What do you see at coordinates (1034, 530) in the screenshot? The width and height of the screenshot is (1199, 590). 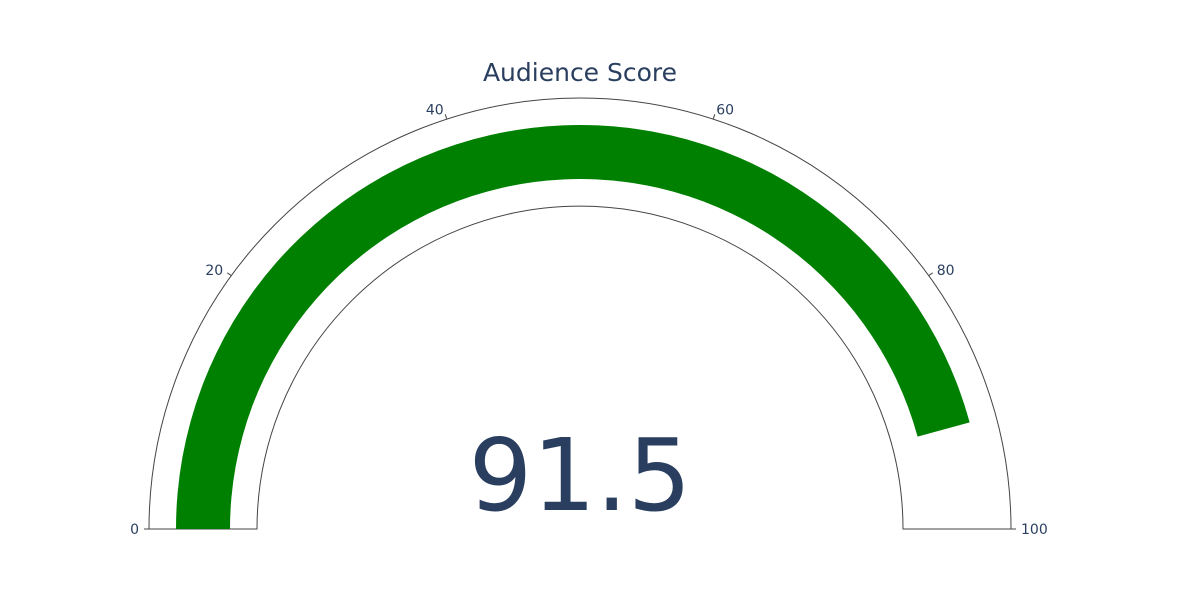 I see `tick-label: 100` at bounding box center [1034, 530].